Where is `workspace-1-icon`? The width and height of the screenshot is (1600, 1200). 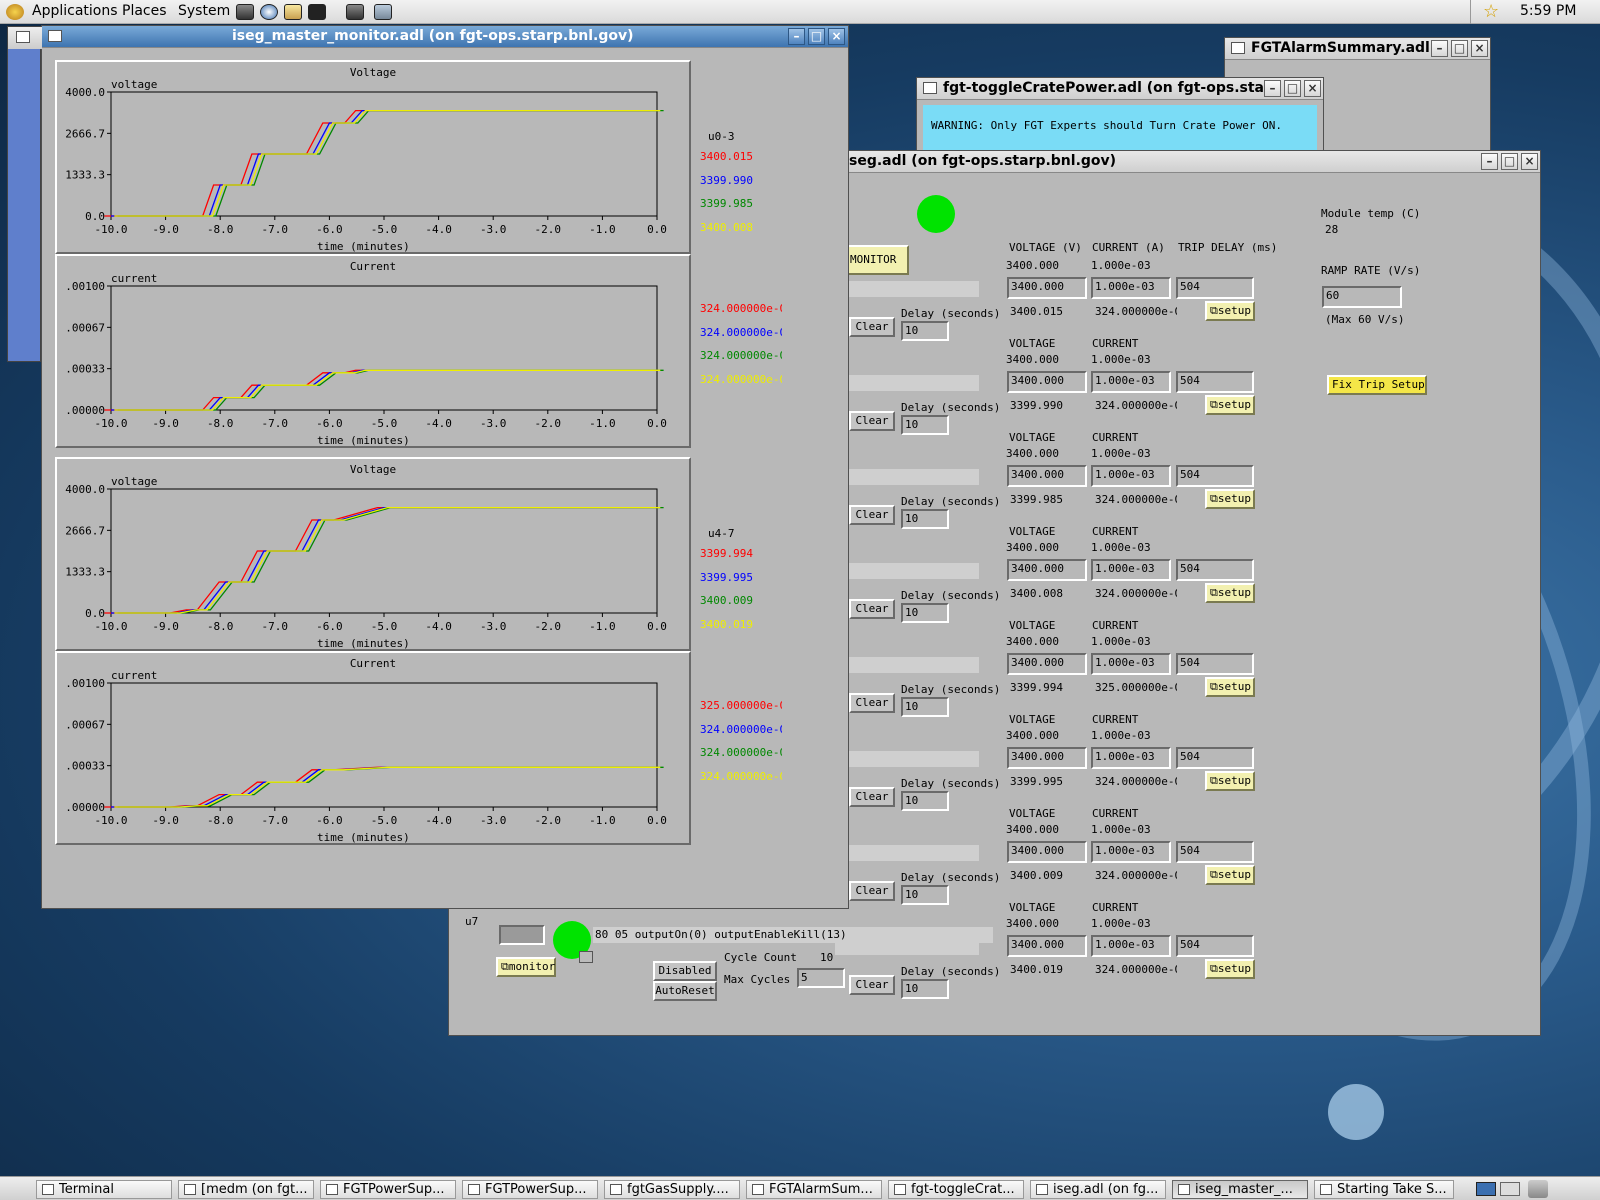 workspace-1-icon is located at coordinates (1486, 1189).